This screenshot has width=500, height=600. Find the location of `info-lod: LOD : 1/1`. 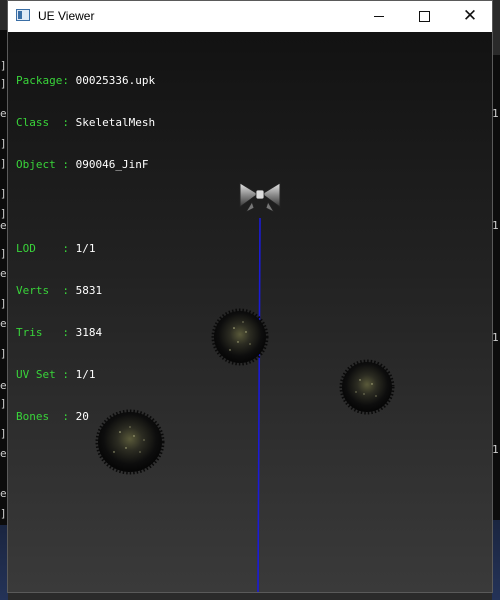

info-lod: LOD : 1/1 is located at coordinates (85, 249).